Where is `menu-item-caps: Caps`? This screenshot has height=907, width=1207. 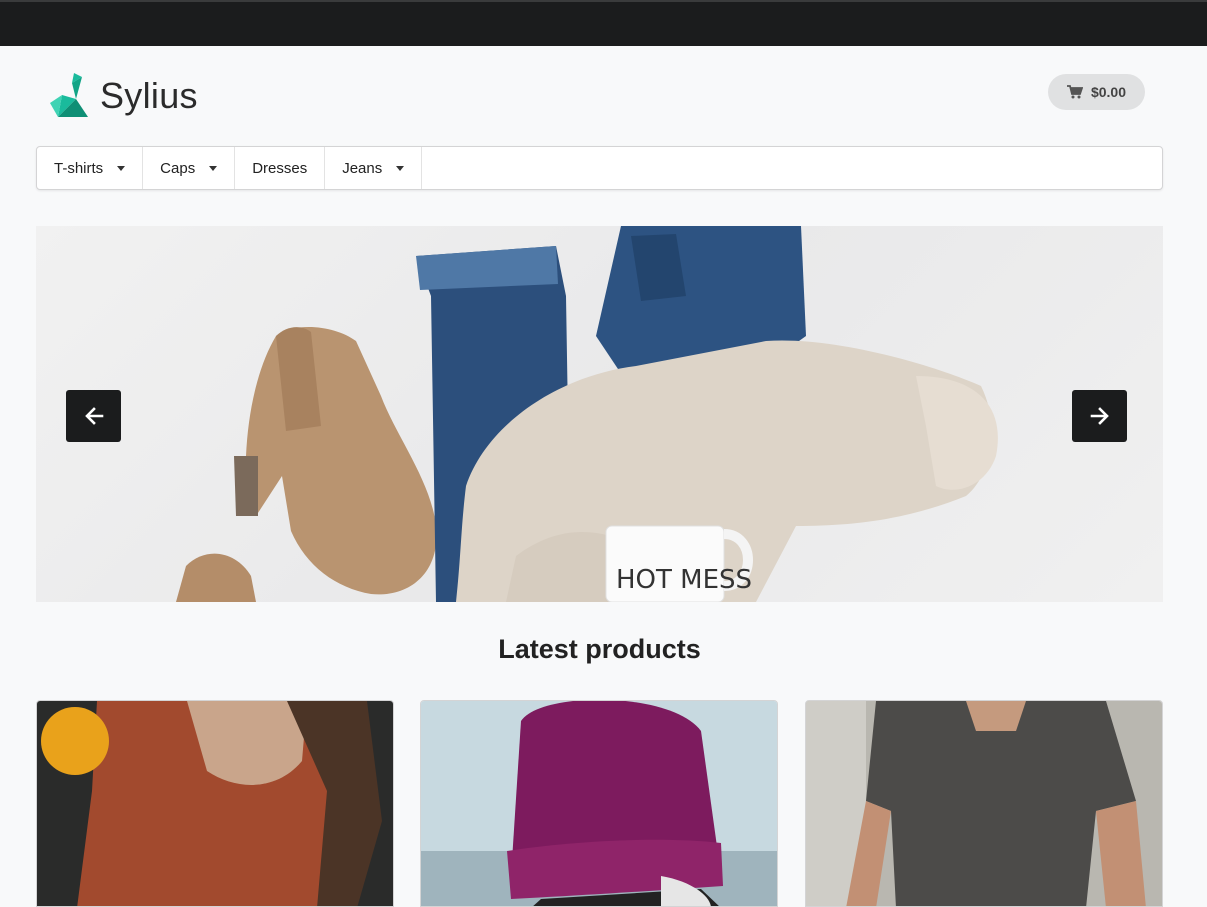 menu-item-caps: Caps is located at coordinates (189, 168).